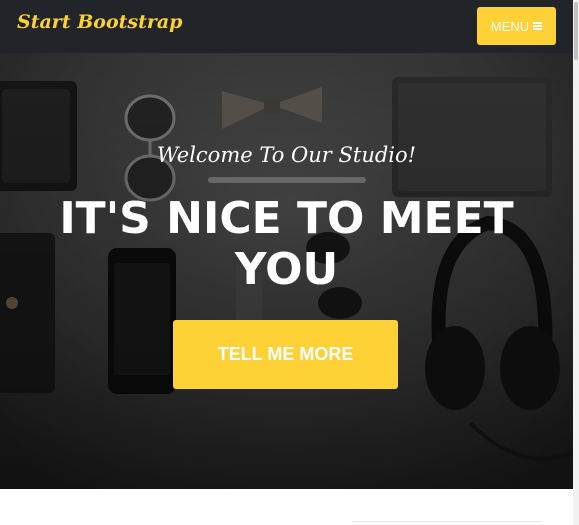 This screenshot has height=525, width=579. I want to click on tell-me-more-button: Tell Me More, so click(285, 354).